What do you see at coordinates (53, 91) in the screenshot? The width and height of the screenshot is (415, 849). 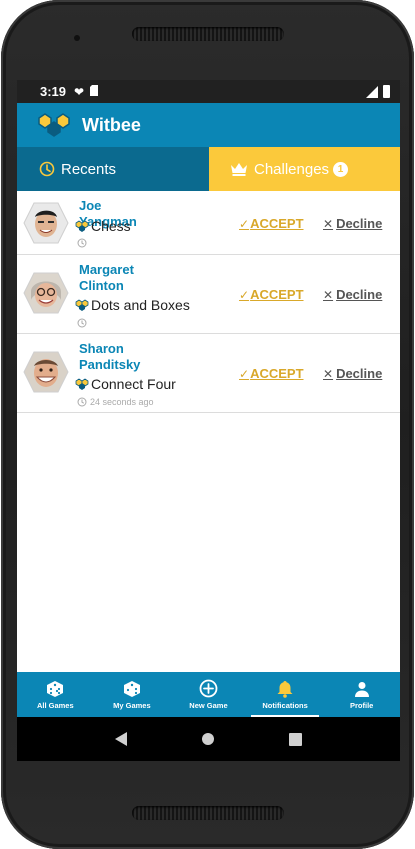 I see `status-time: 3:19` at bounding box center [53, 91].